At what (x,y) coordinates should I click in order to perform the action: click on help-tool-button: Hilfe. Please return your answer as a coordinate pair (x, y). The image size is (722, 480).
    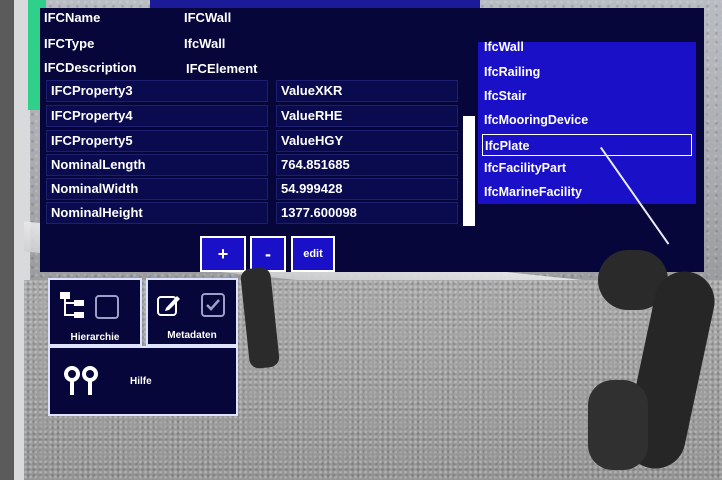
    Looking at the image, I should click on (143, 381).